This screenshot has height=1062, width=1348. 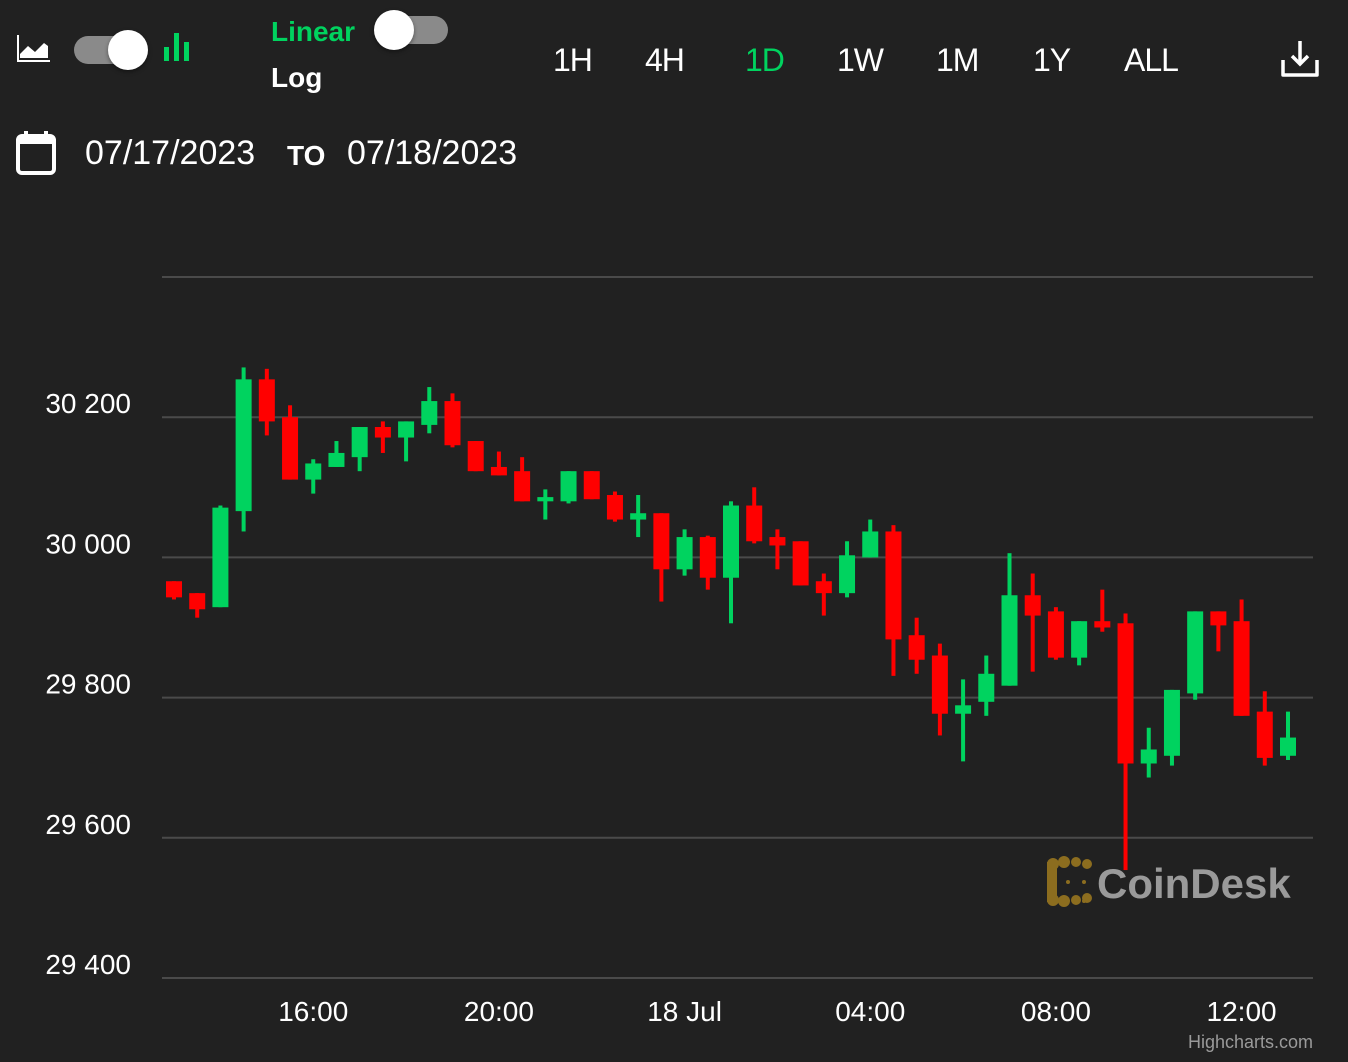 I want to click on coindesk-watermark: CoinDesk, so click(x=1169, y=881).